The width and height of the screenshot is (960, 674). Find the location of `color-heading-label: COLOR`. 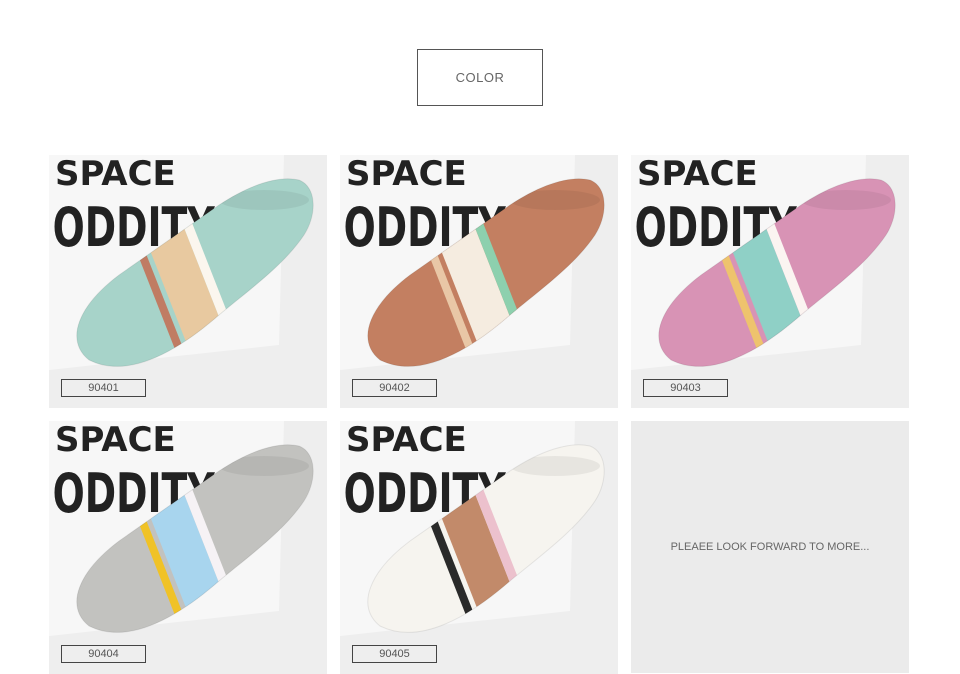

color-heading-label: COLOR is located at coordinates (480, 77).